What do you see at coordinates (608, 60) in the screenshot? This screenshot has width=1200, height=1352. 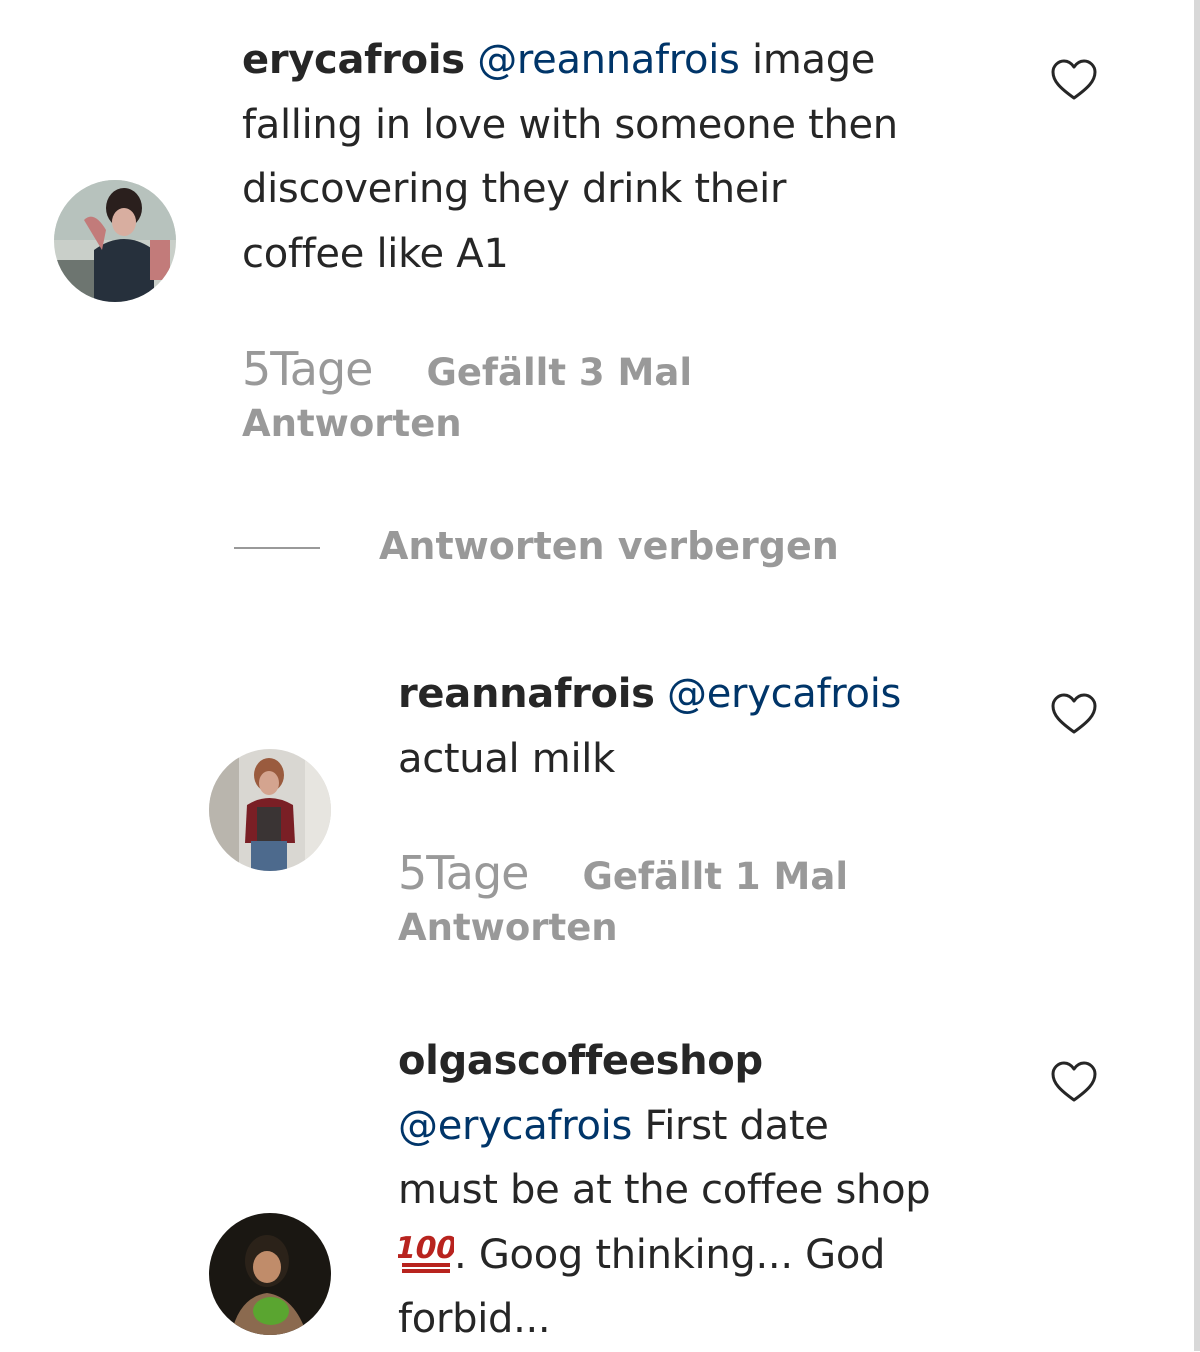 I see `comment-mention: @reannafrois` at bounding box center [608, 60].